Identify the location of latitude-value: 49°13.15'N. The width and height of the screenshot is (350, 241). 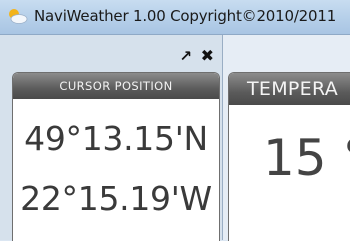
(116, 138).